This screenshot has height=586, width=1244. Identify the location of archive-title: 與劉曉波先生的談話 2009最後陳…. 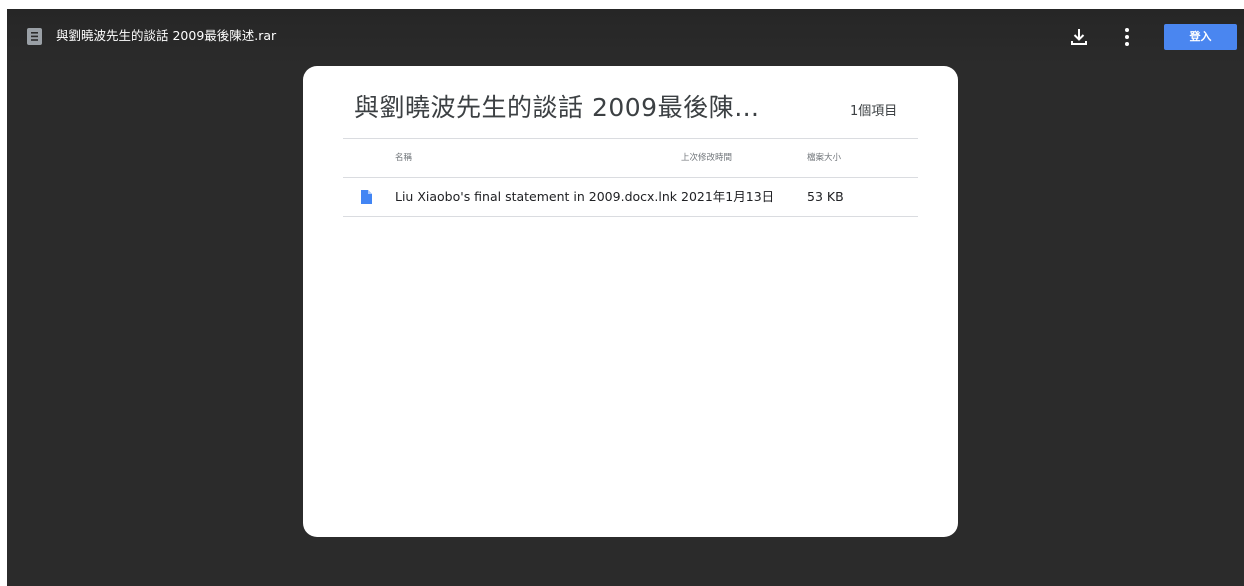
(557, 107).